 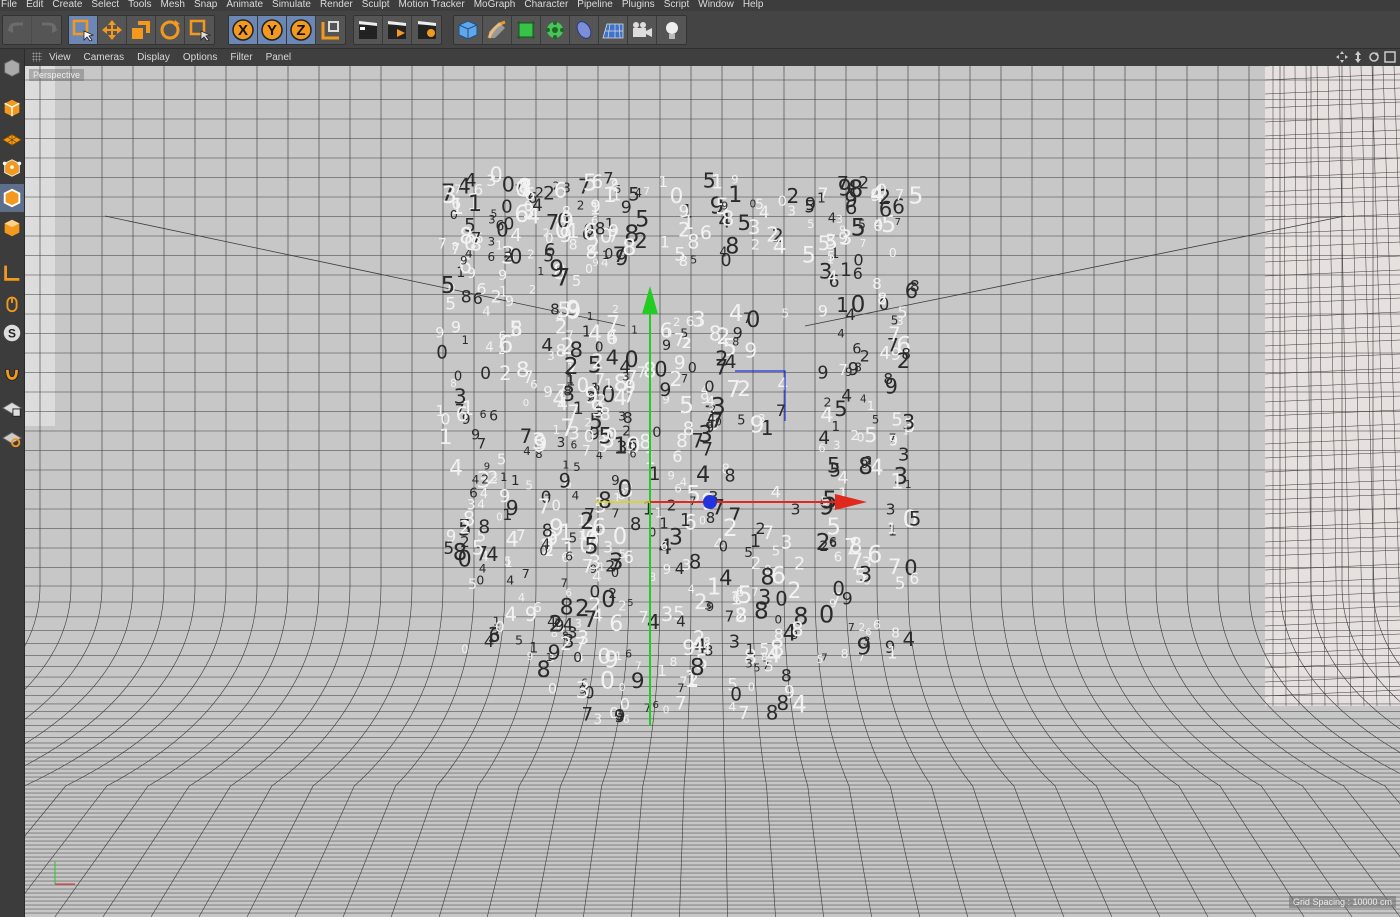 I want to click on panel-grip, so click(x=37, y=57).